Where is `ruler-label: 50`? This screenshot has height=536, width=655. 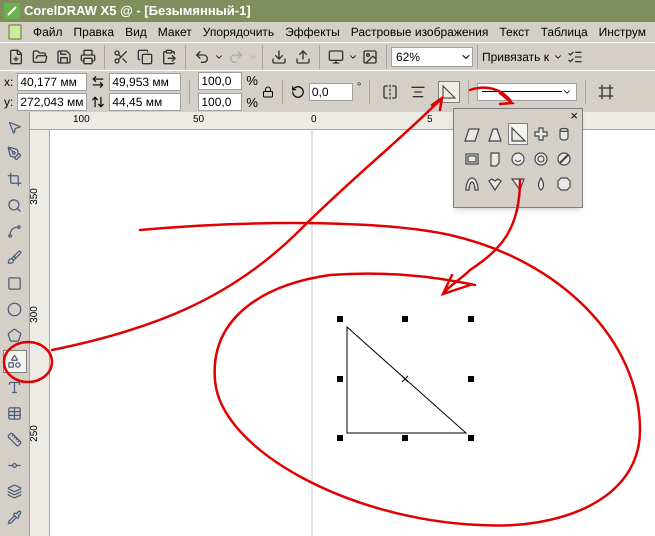 ruler-label: 50 is located at coordinates (198, 120).